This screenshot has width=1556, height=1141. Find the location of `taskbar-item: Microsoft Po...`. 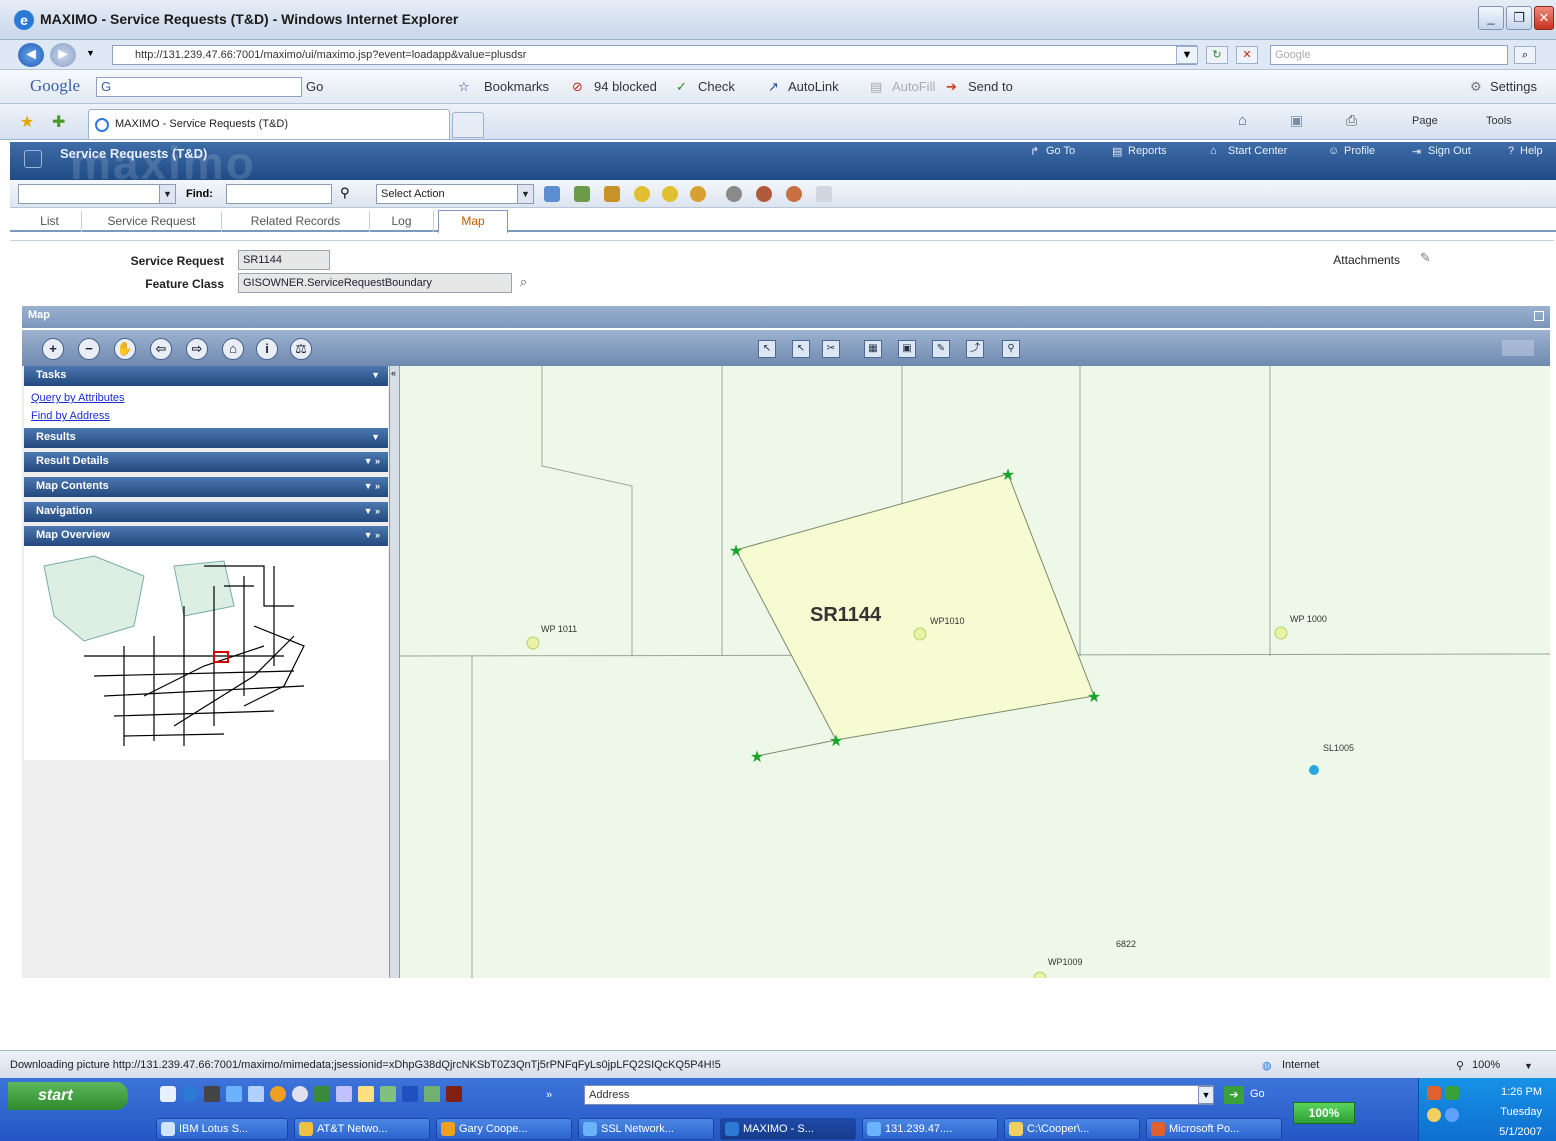

taskbar-item: Microsoft Po... is located at coordinates (1214, 1129).